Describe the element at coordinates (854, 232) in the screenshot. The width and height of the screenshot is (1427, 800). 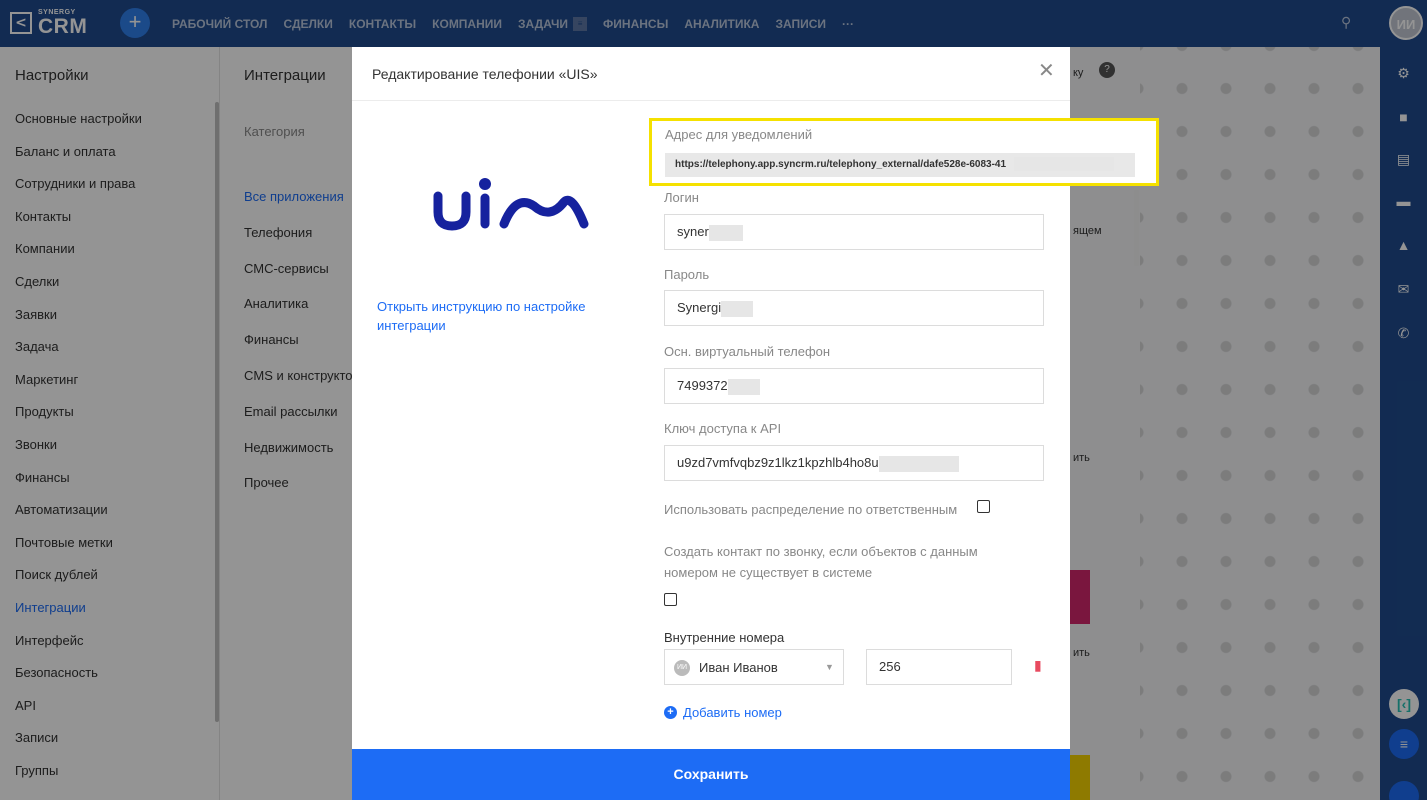
I see `login-field: syner` at that location.